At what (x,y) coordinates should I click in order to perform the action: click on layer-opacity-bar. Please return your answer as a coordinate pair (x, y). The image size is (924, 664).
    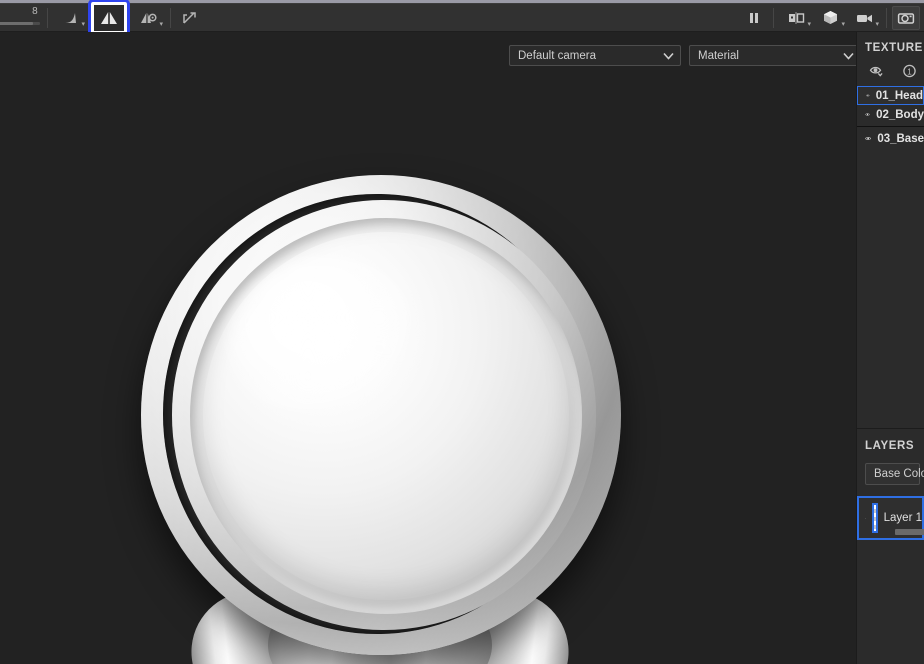
    Looking at the image, I should click on (909, 532).